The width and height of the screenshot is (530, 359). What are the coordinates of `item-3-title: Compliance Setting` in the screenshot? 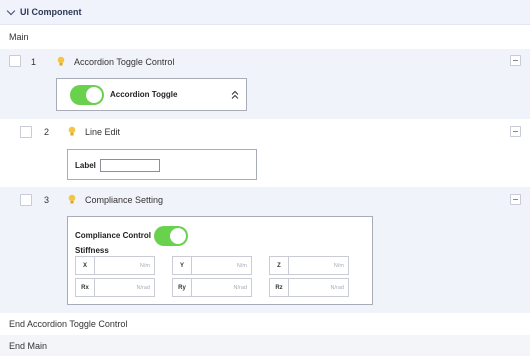 It's located at (124, 200).